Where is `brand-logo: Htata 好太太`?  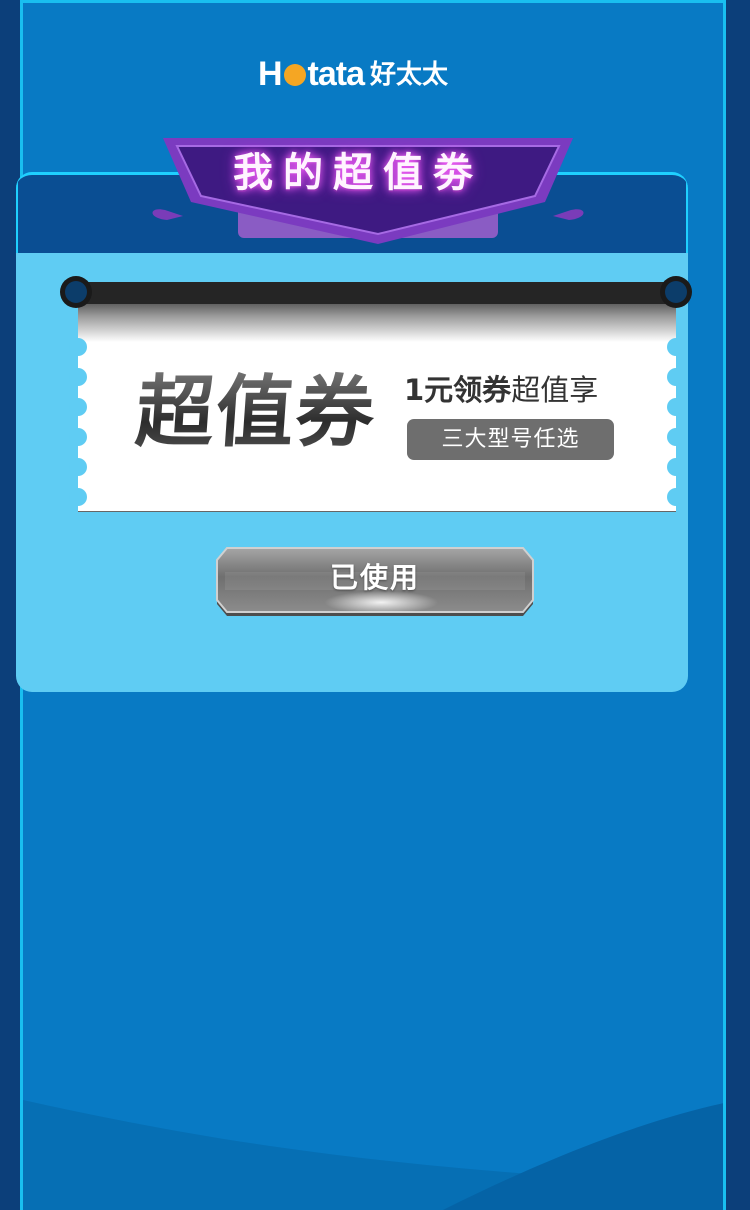 brand-logo: Htata 好太太 is located at coordinates (353, 74).